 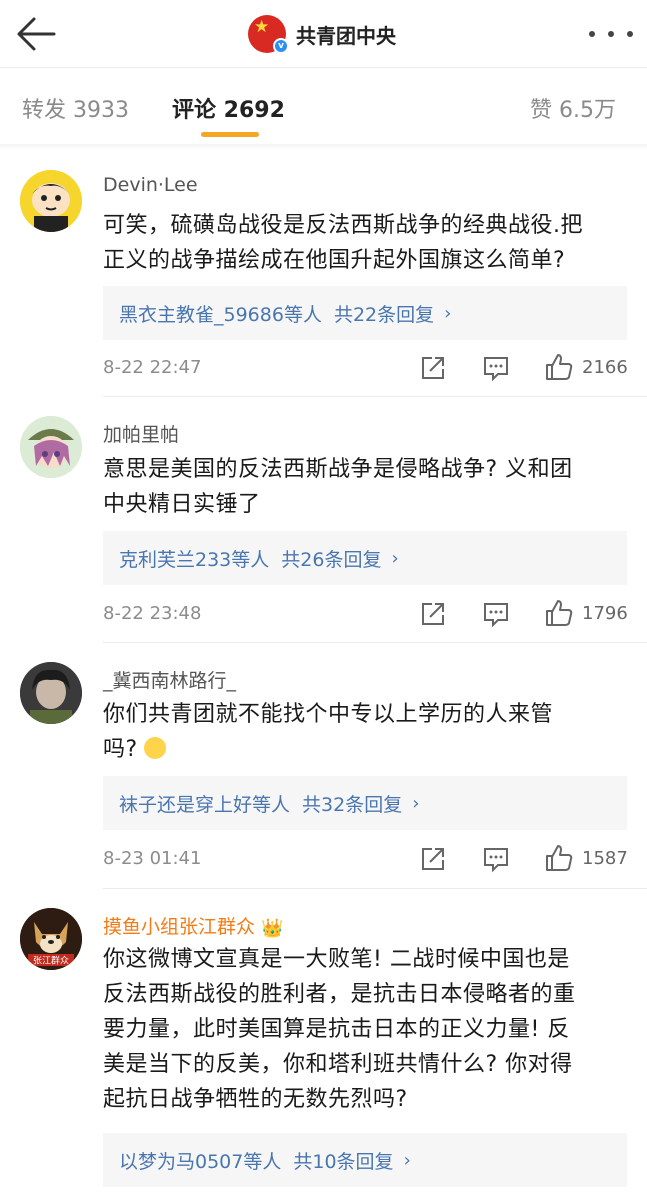 I want to click on comment-text-line: 你们共青团就不能找个中专以上学历的人来管, so click(x=328, y=714).